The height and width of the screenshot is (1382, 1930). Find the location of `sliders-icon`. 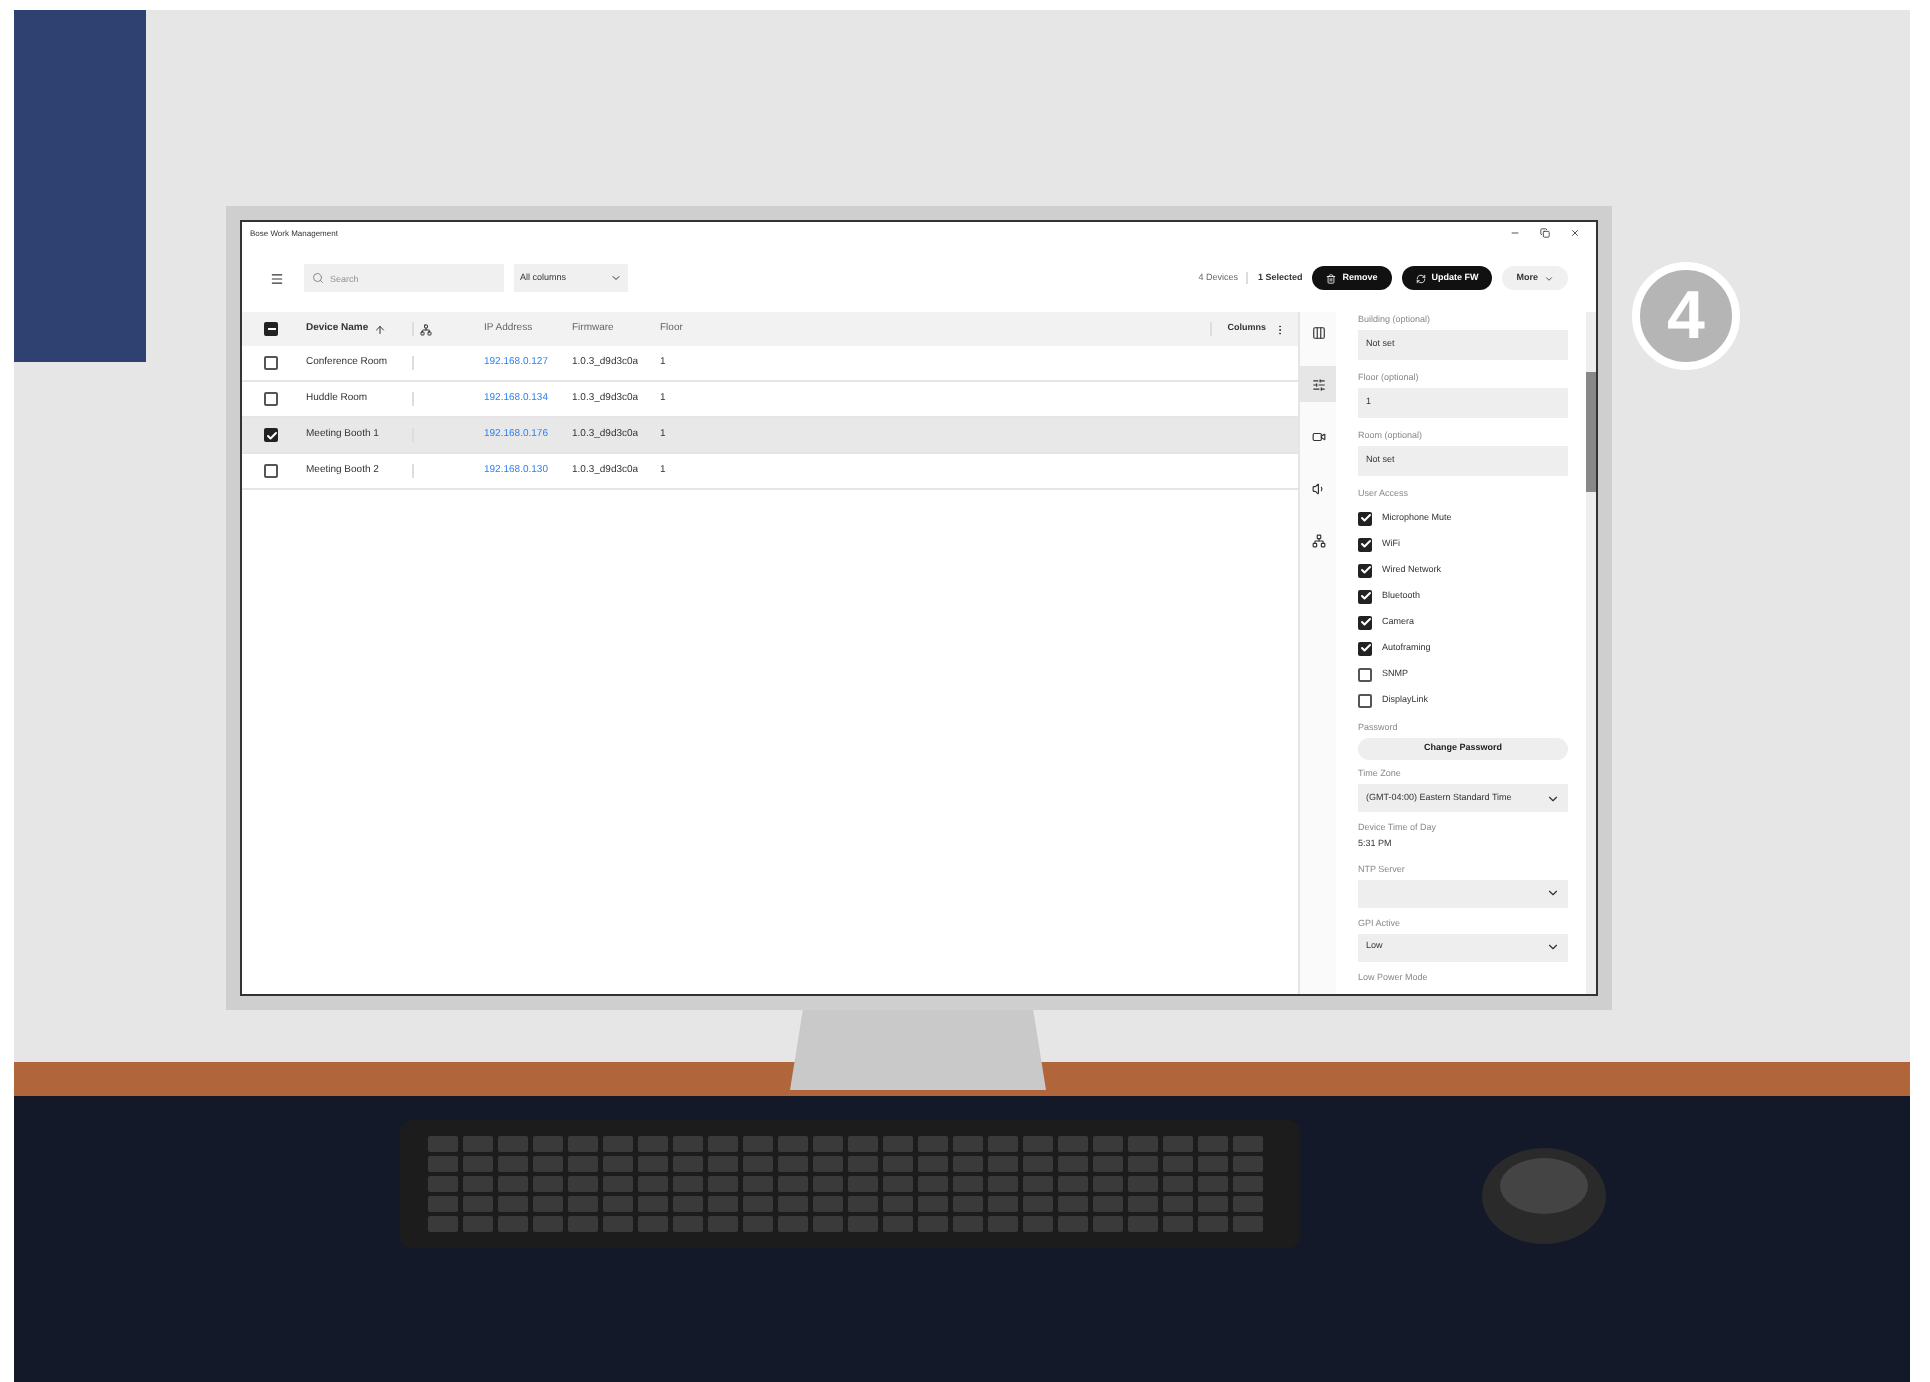

sliders-icon is located at coordinates (1318, 384).